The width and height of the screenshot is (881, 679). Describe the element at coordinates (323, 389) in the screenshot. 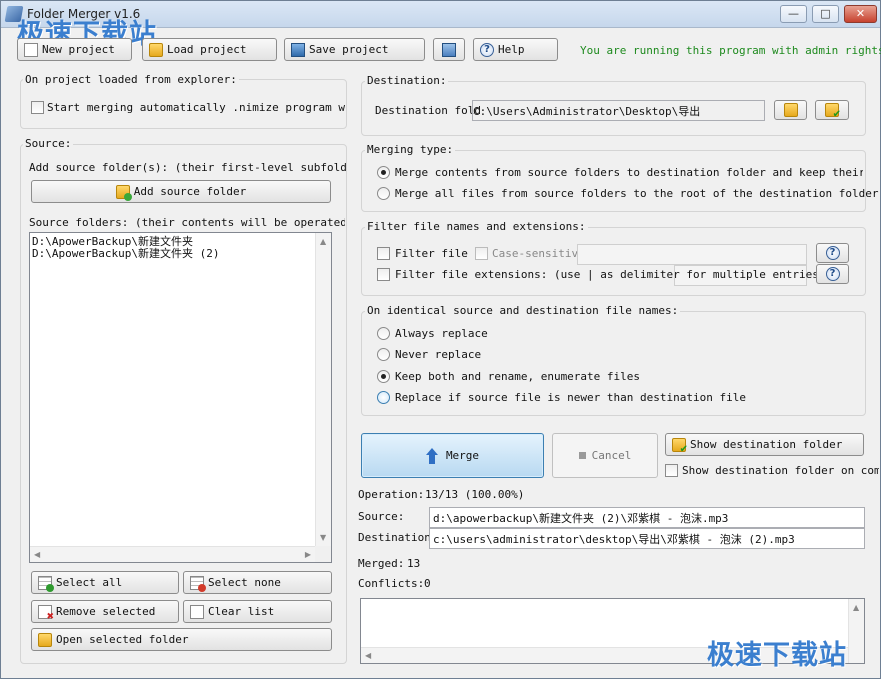

I see `source-list-vertical-scrollbar: ▲ ▼` at that location.